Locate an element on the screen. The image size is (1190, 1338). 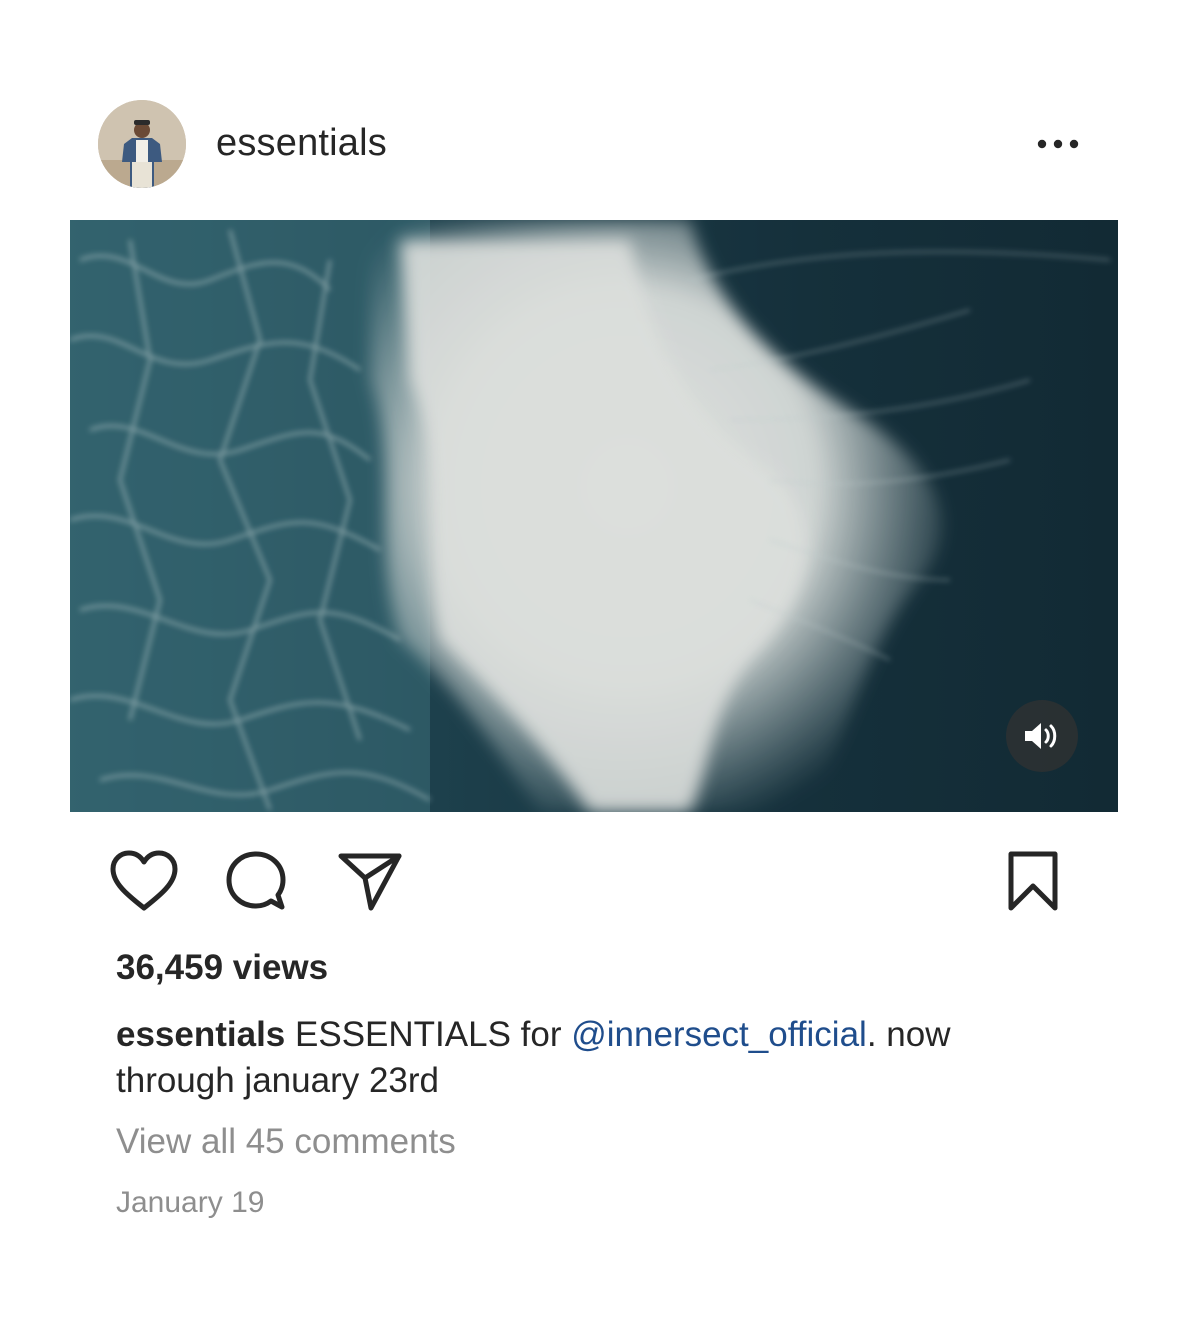
avatar is located at coordinates (142, 144).